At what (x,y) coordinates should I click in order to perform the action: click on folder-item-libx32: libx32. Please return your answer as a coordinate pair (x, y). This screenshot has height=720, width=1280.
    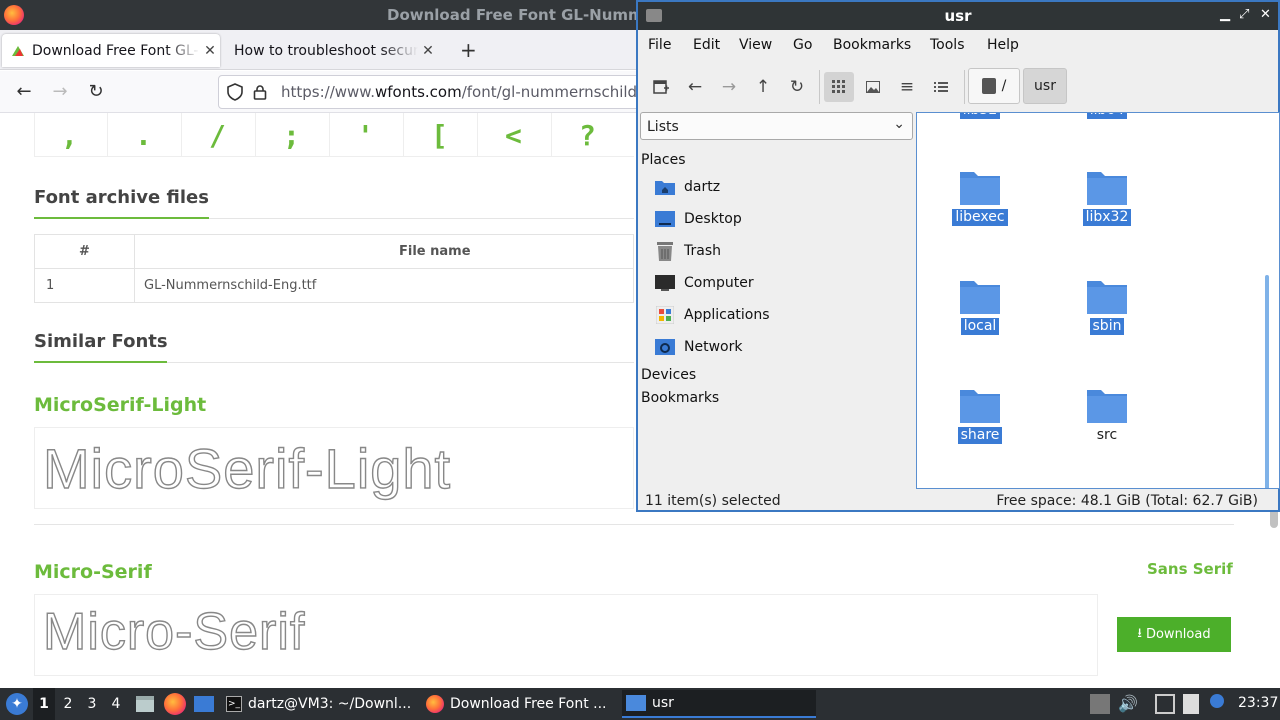
    Looking at the image, I should click on (1107, 197).